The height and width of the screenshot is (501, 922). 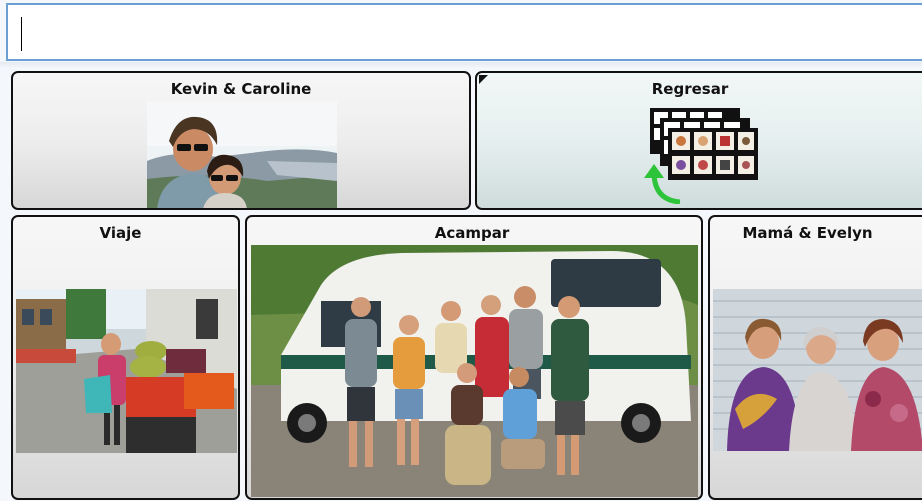 What do you see at coordinates (464, 32) in the screenshot?
I see `message-bar` at bounding box center [464, 32].